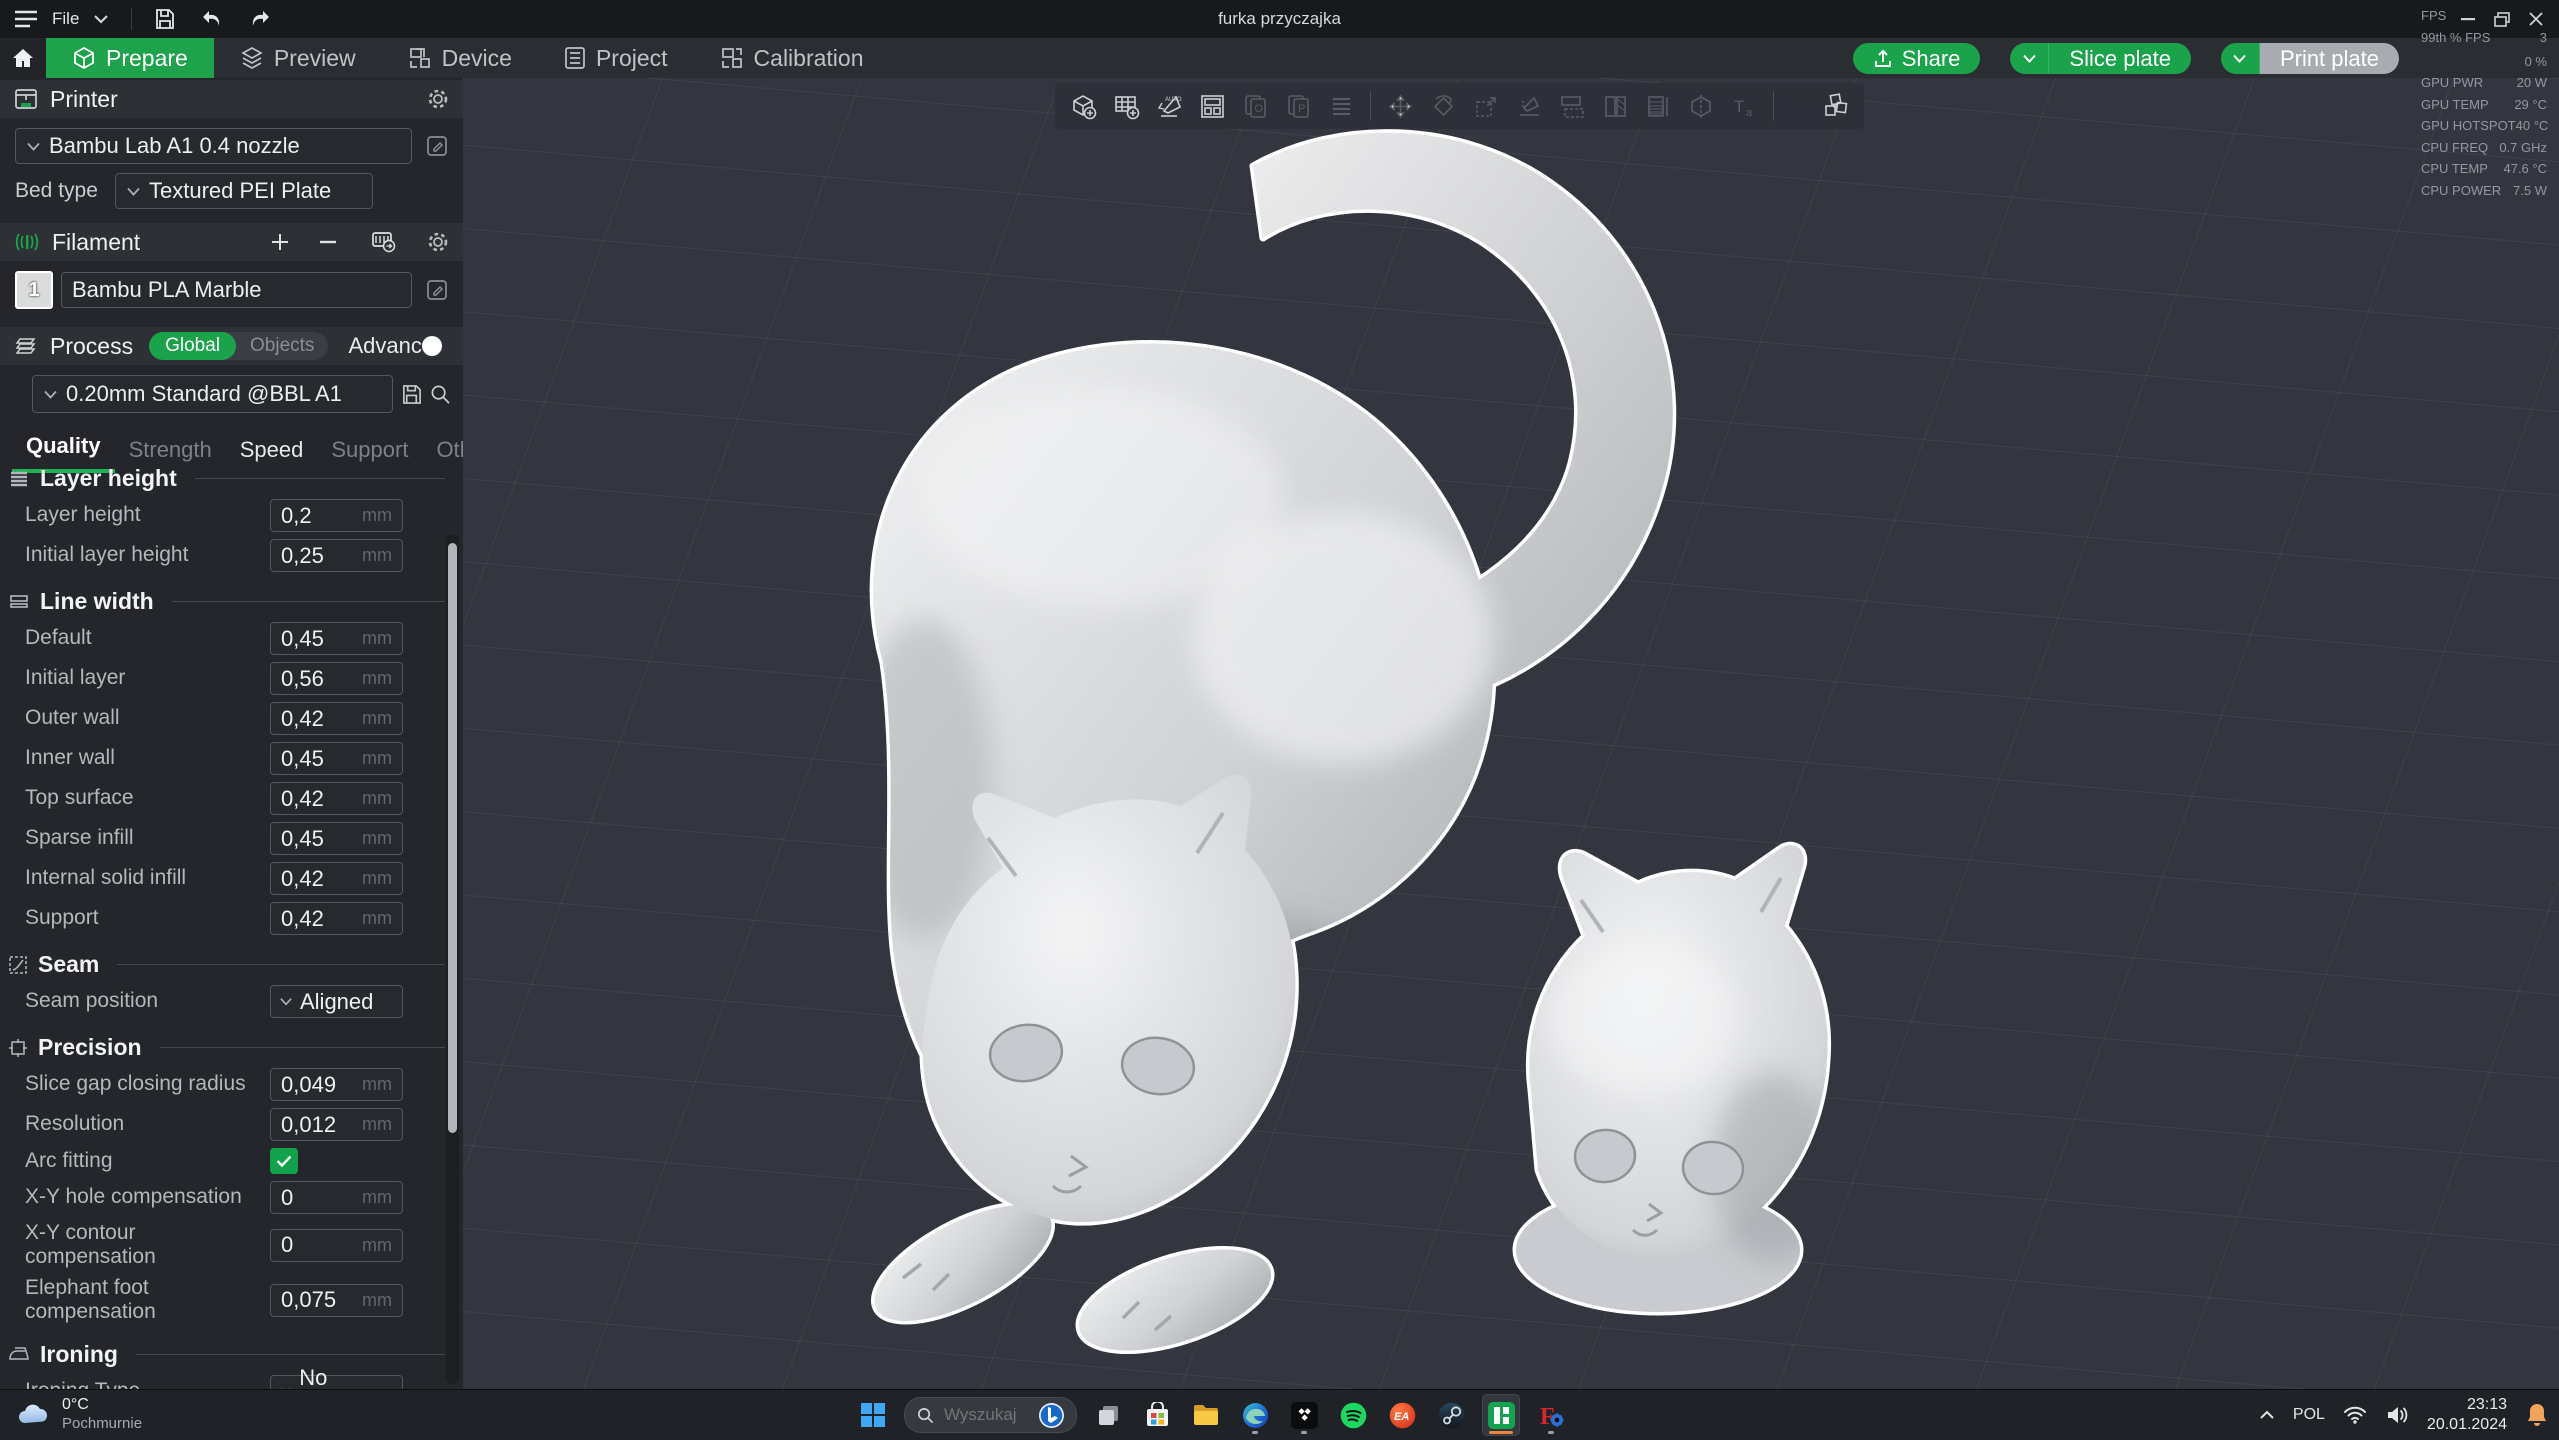 This screenshot has width=2559, height=1440. What do you see at coordinates (336, 918) in the screenshot?
I see `line-width-support-input: 0,42 mm` at bounding box center [336, 918].